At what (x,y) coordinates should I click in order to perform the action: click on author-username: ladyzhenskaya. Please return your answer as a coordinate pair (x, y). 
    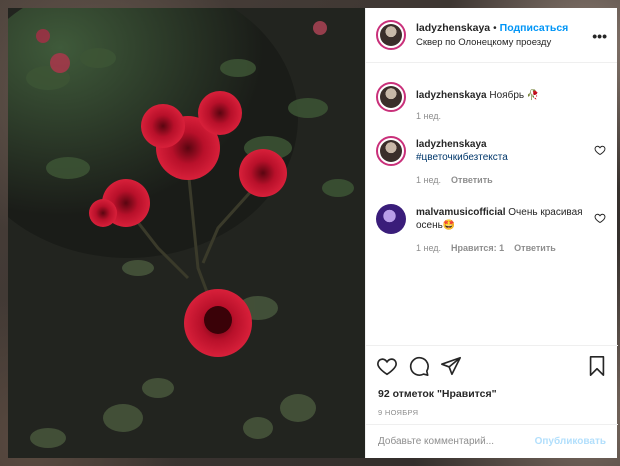
    Looking at the image, I should click on (453, 28).